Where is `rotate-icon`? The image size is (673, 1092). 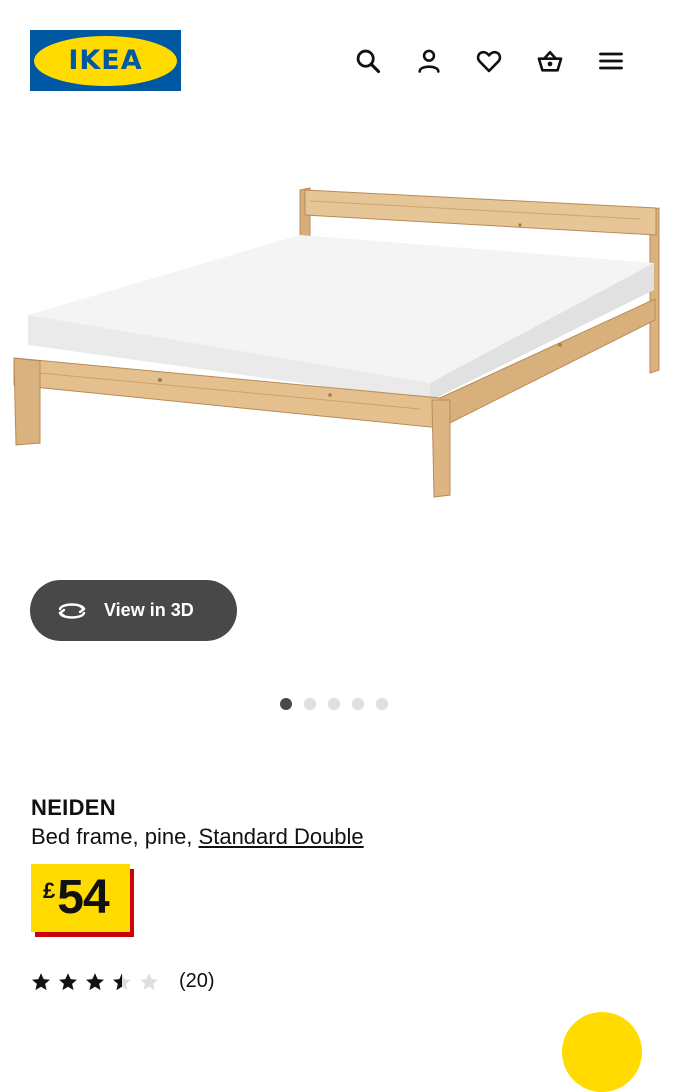
rotate-icon is located at coordinates (73, 611).